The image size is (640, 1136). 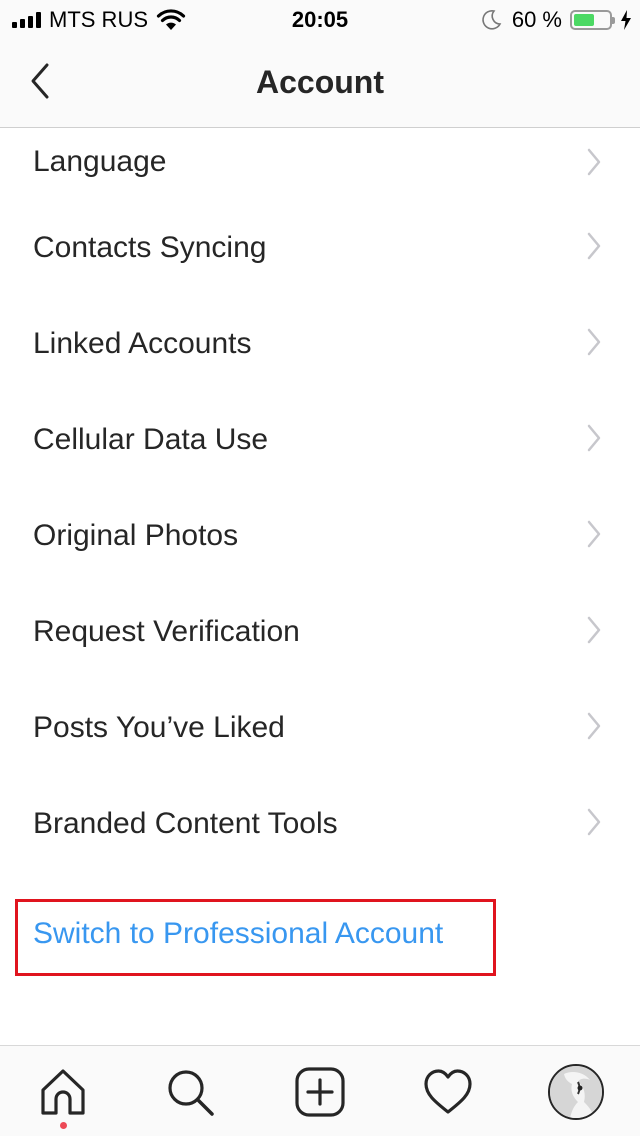 I want to click on menu-item-label: Branded Content Tools, so click(x=185, y=823).